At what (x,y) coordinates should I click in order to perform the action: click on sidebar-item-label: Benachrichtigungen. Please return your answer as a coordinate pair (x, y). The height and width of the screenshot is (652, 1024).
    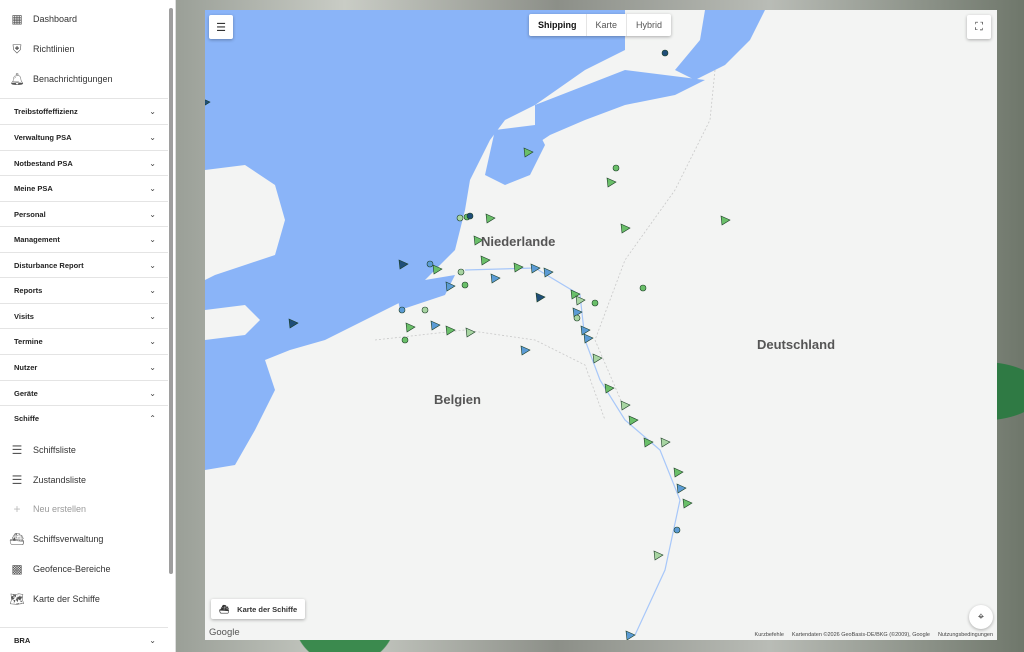
    Looking at the image, I should click on (73, 79).